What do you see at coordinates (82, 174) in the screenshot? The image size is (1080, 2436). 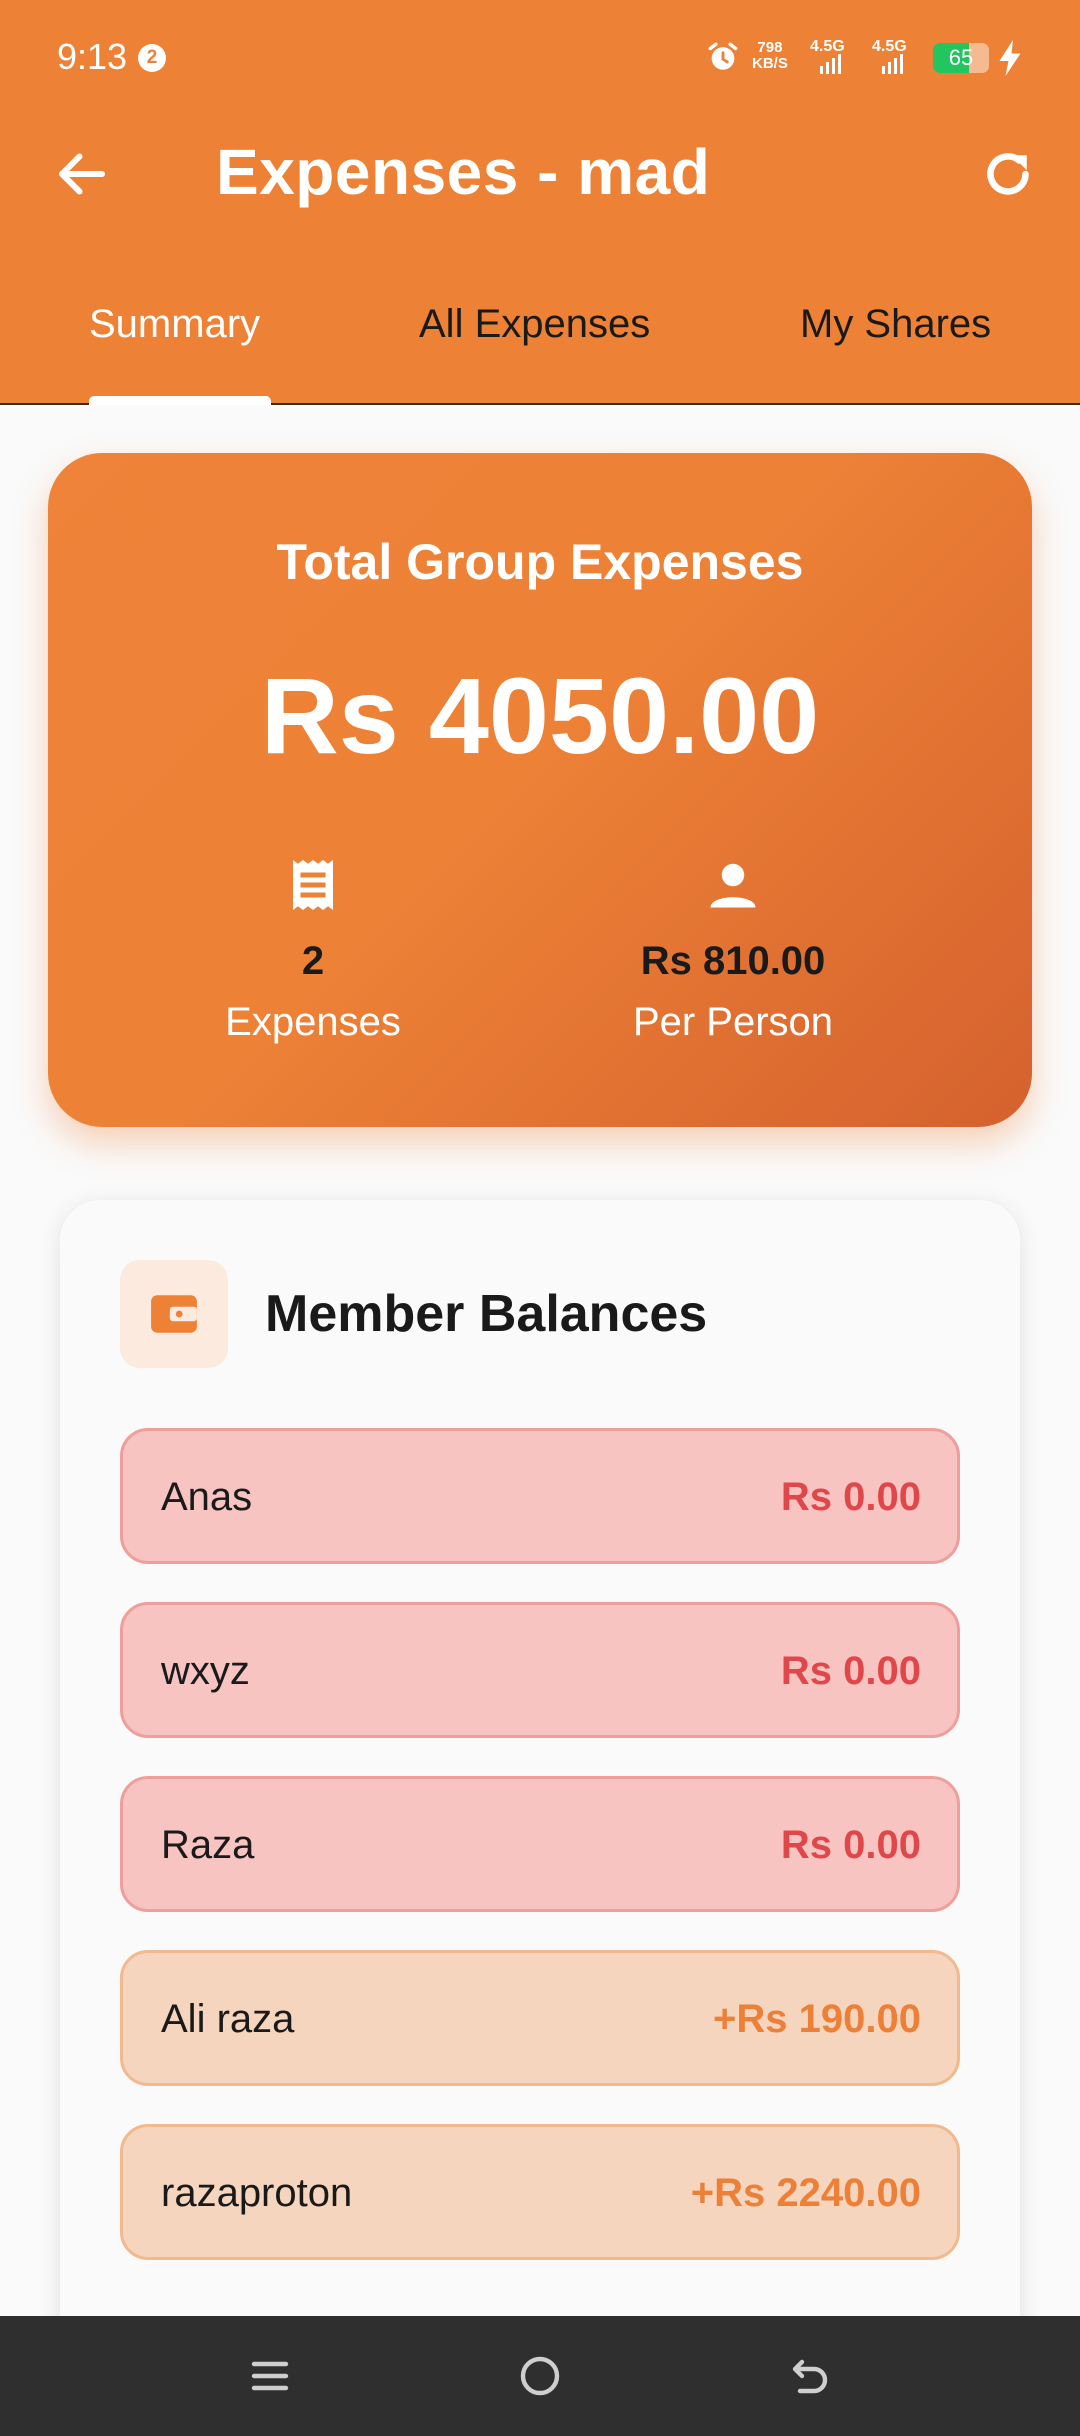 I see `back-arrow-icon` at bounding box center [82, 174].